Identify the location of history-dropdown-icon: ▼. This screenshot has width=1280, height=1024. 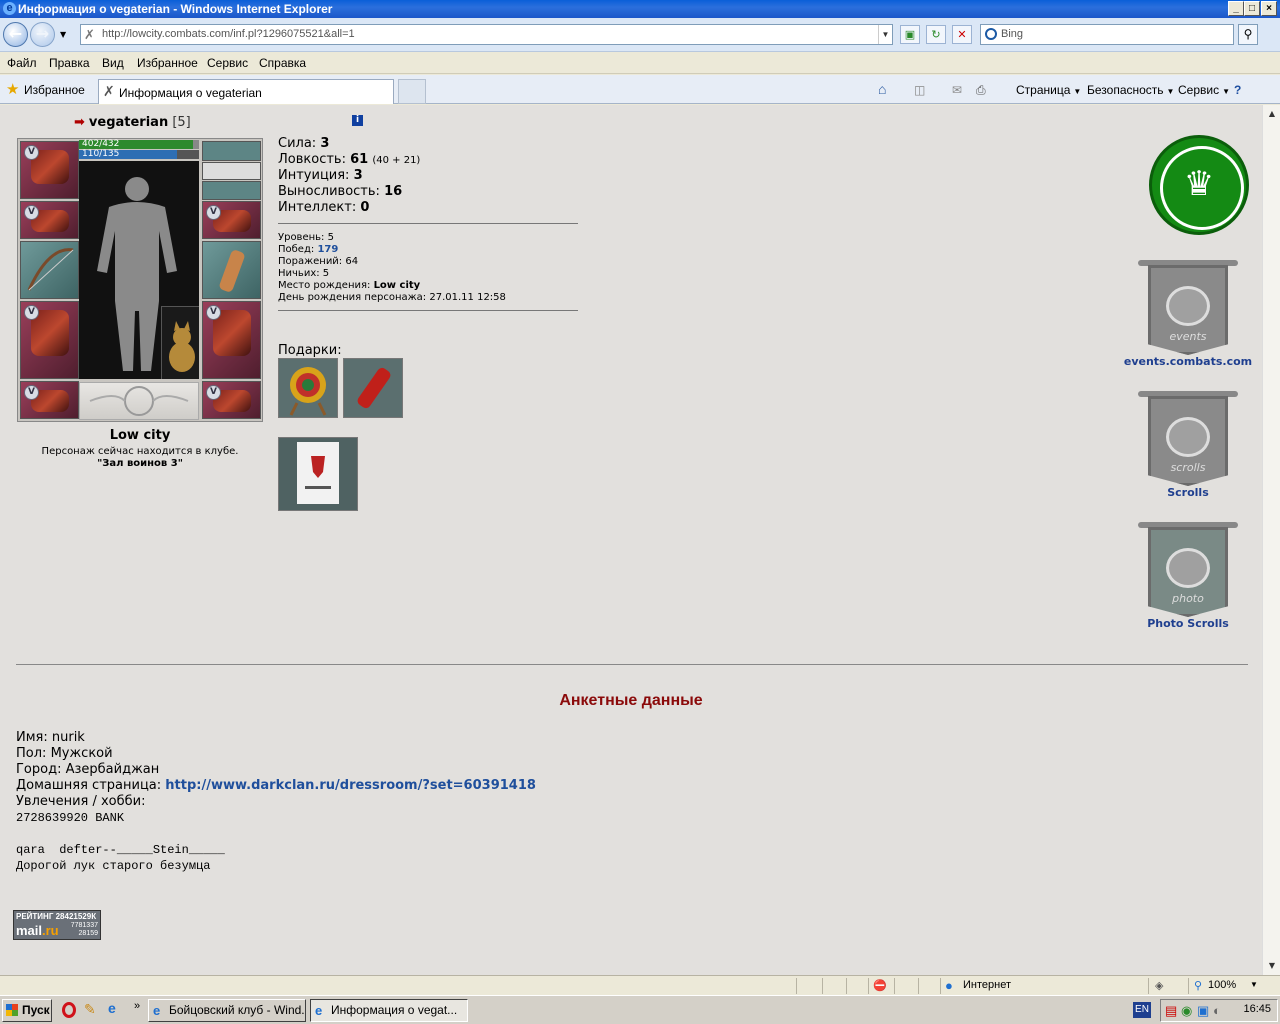
(63, 34).